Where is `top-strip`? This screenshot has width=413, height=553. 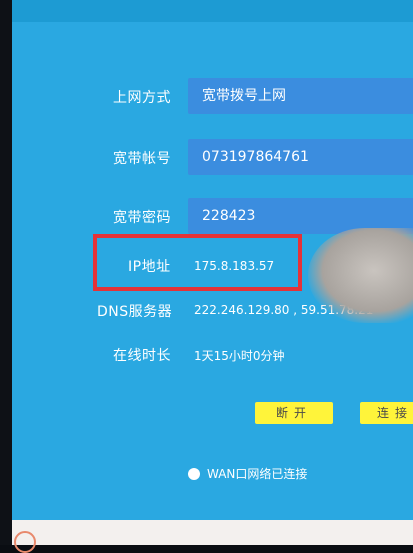
top-strip is located at coordinates (212, 11).